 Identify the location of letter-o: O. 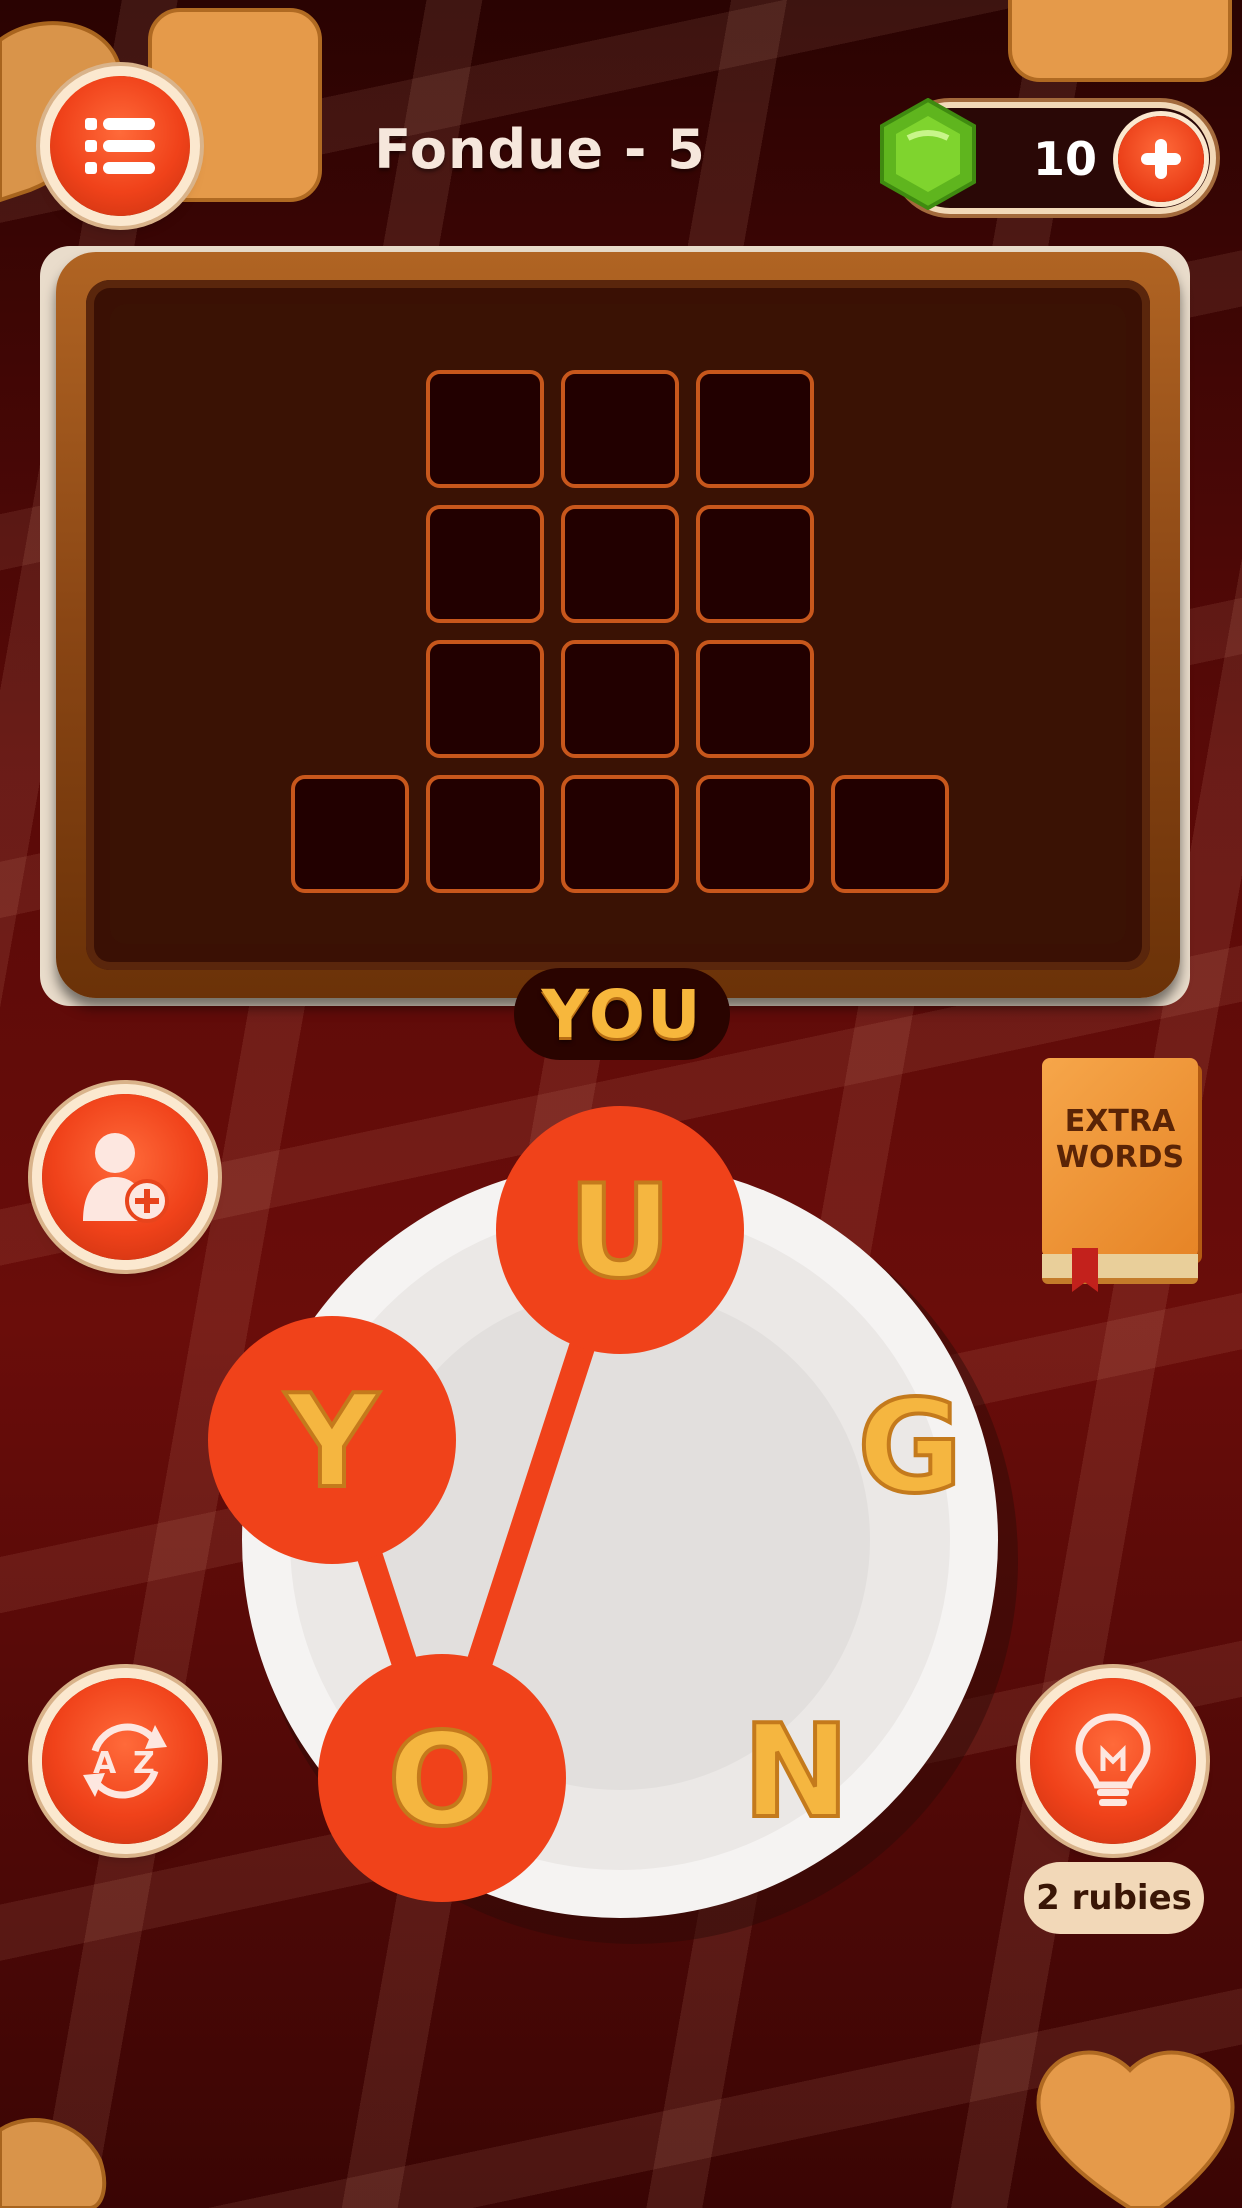
(442, 1780).